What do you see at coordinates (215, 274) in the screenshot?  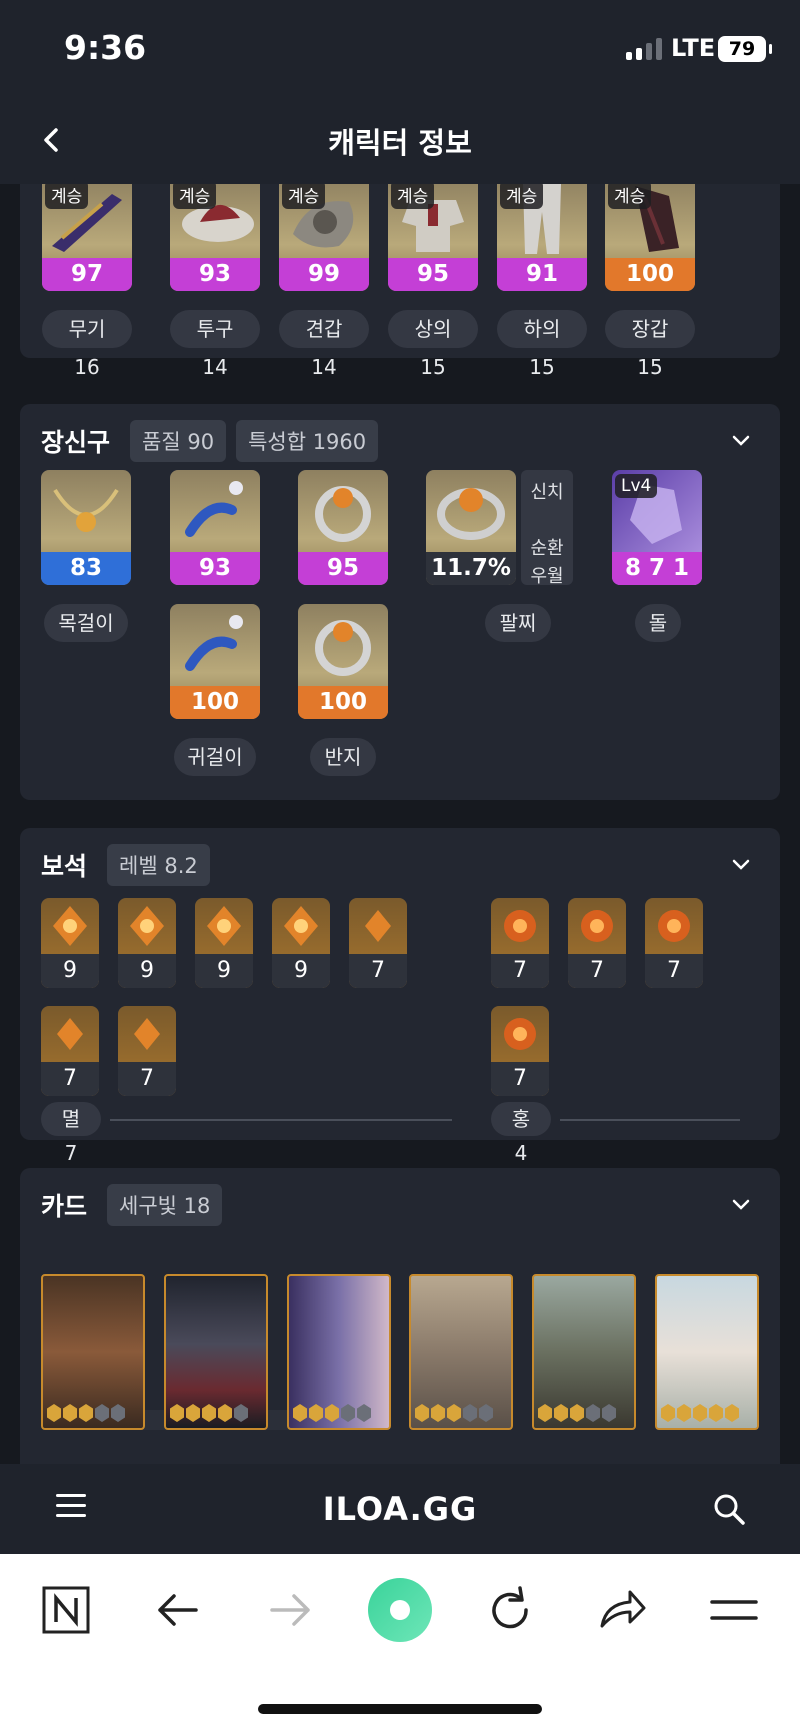 I see `quality-value: 93` at bounding box center [215, 274].